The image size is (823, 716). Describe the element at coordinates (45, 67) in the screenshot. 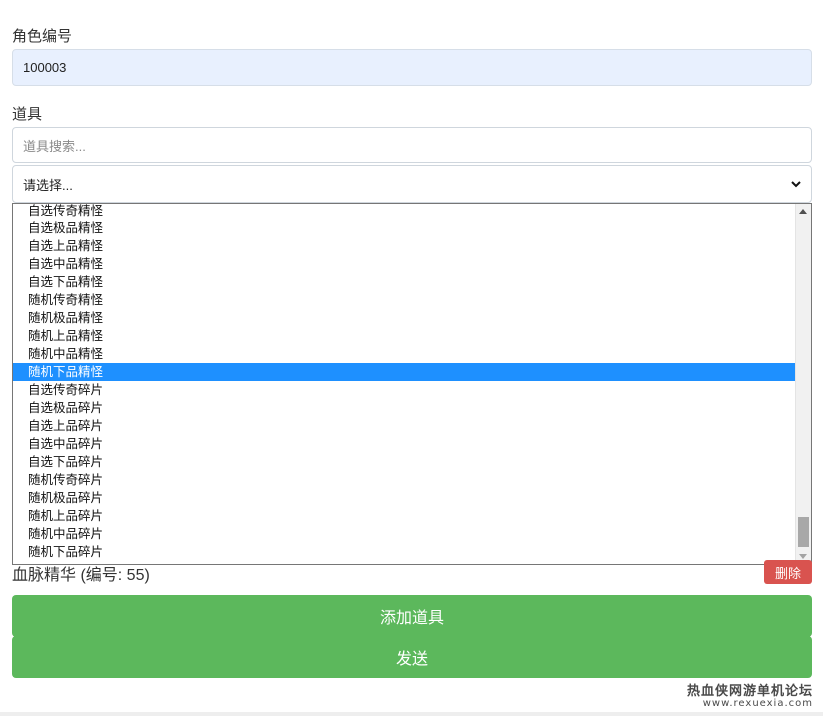

I see `role-id-value: 100003` at that location.